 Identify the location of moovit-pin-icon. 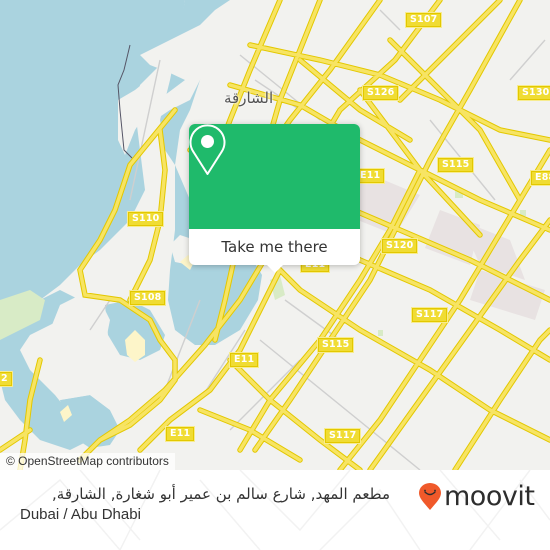
(430, 496).